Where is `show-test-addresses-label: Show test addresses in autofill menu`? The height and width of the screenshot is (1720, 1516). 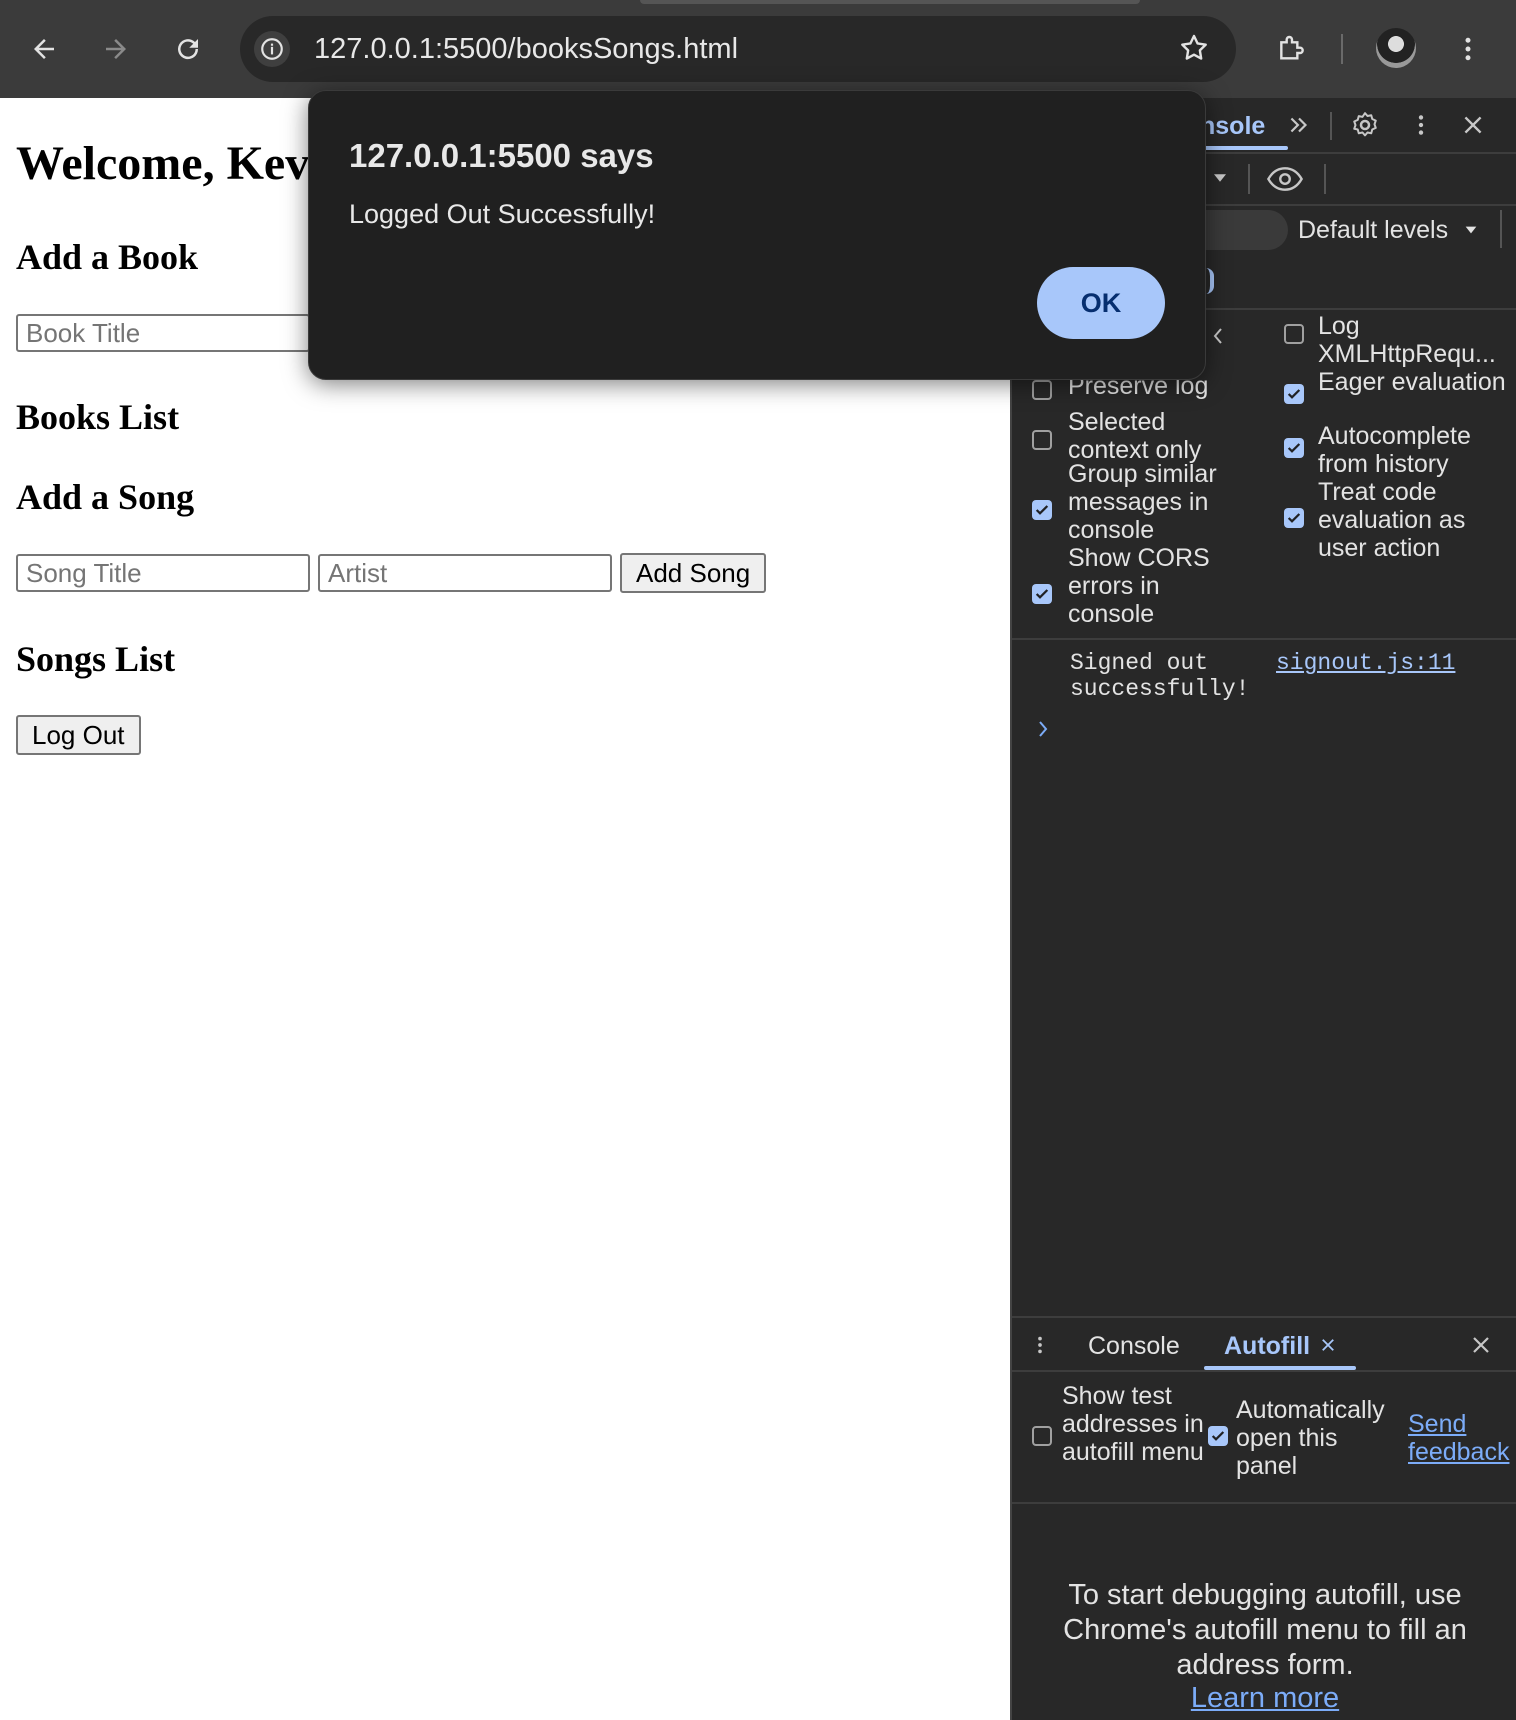
show-test-addresses-label: Show test addresses in autofill menu is located at coordinates (1133, 1424).